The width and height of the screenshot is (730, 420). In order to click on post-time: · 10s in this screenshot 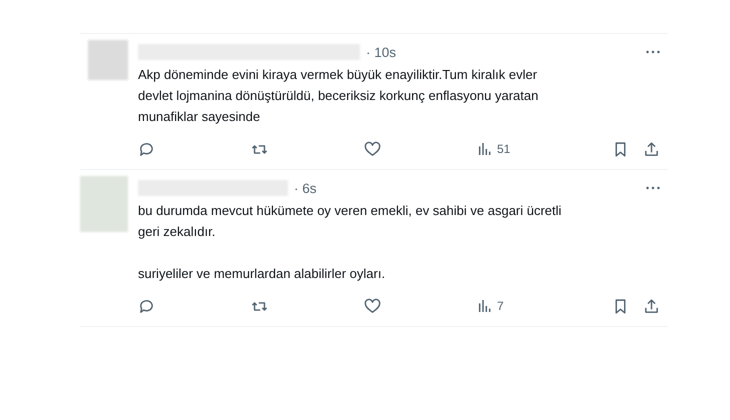, I will do `click(381, 52)`.